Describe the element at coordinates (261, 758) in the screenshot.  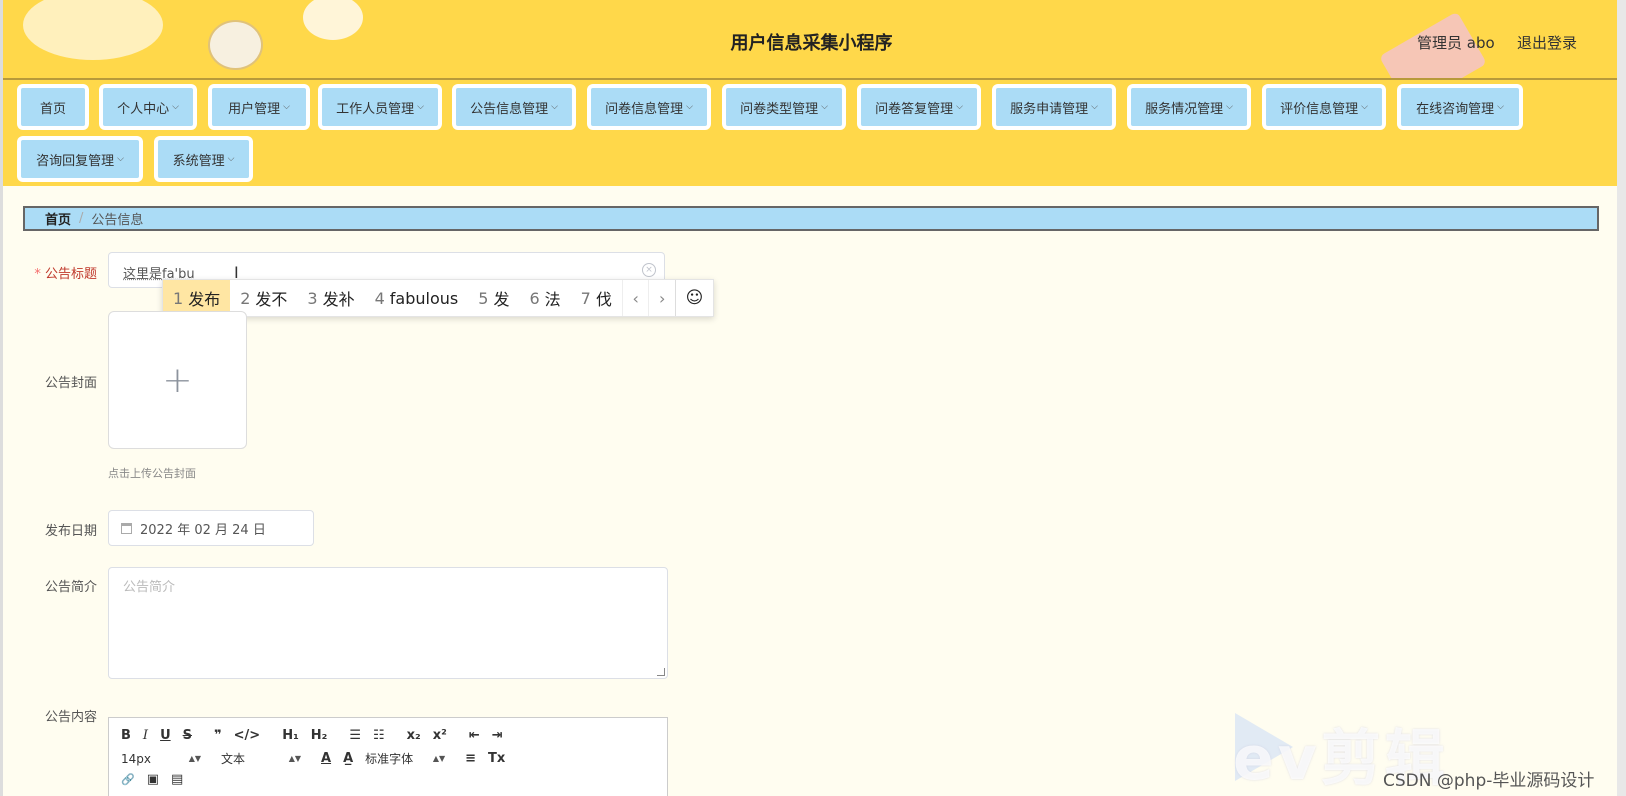
I see `header-select: 文本 ▲▼` at that location.